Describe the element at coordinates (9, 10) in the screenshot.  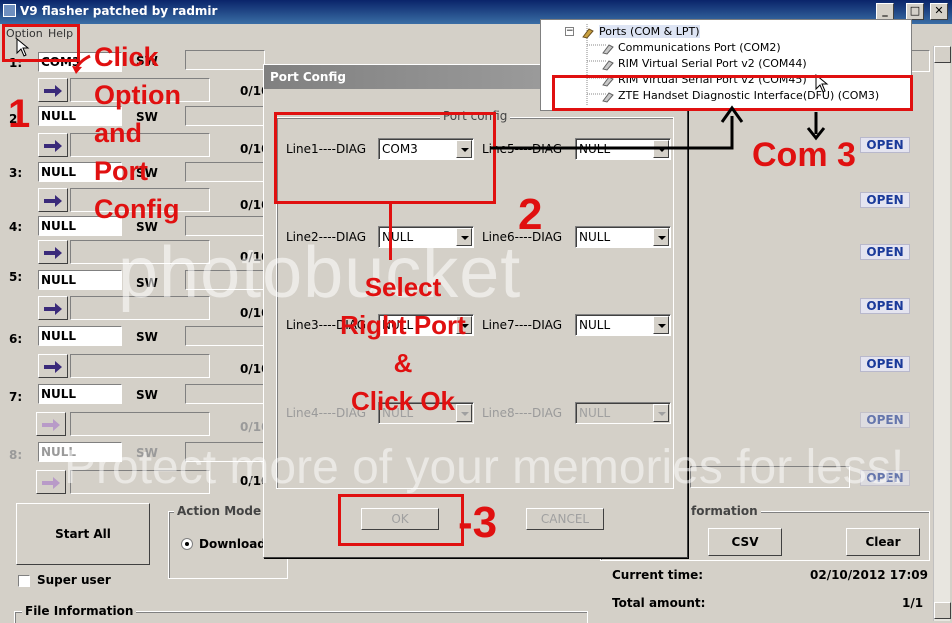
I see `app-icon` at that location.